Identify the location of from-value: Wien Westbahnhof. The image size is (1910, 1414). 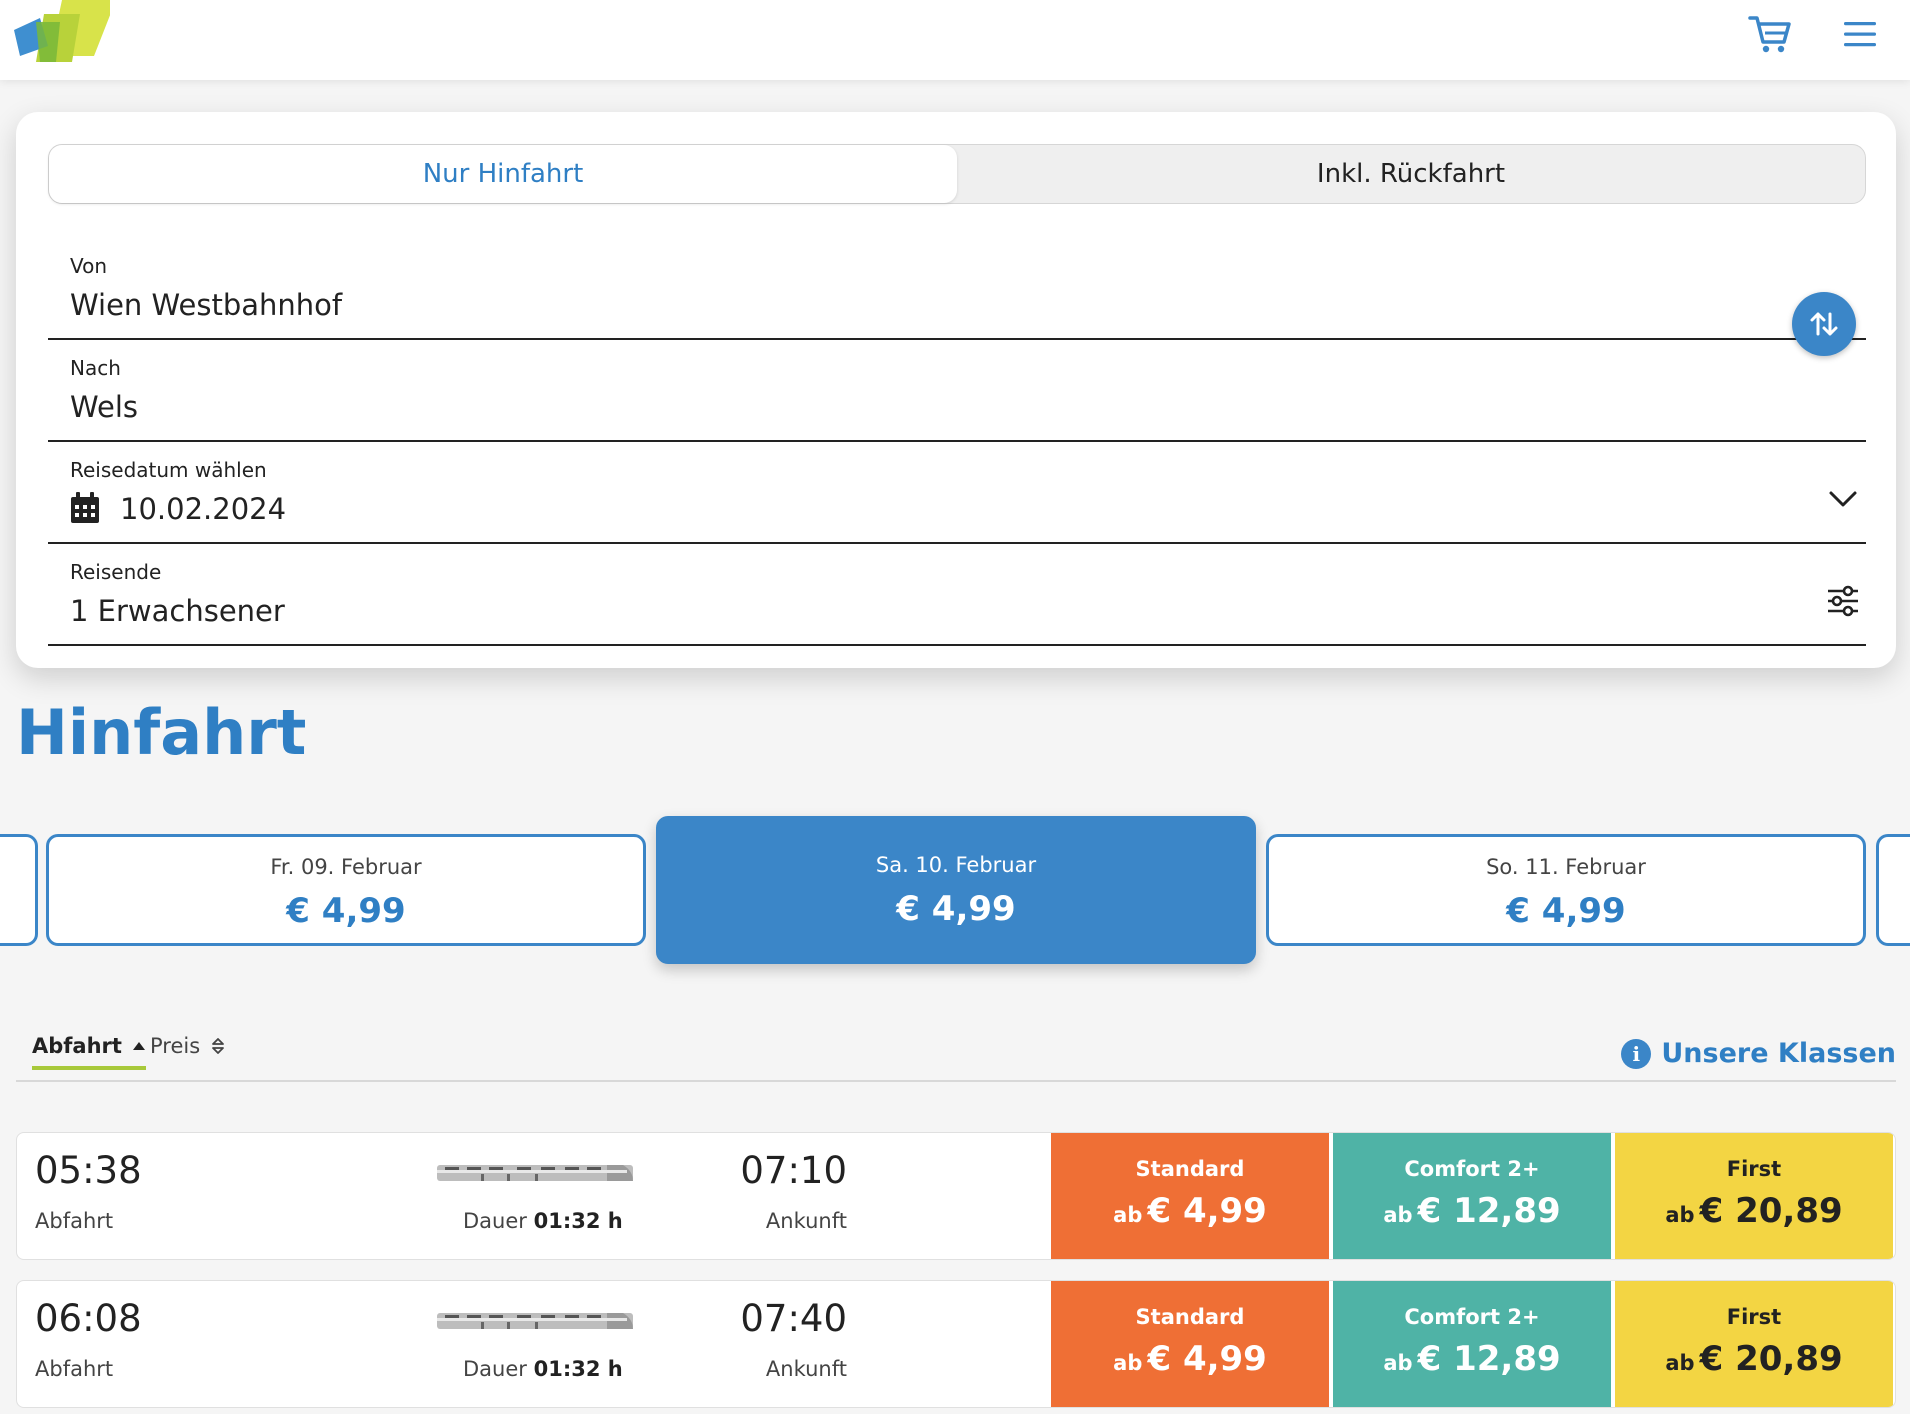
(206, 305).